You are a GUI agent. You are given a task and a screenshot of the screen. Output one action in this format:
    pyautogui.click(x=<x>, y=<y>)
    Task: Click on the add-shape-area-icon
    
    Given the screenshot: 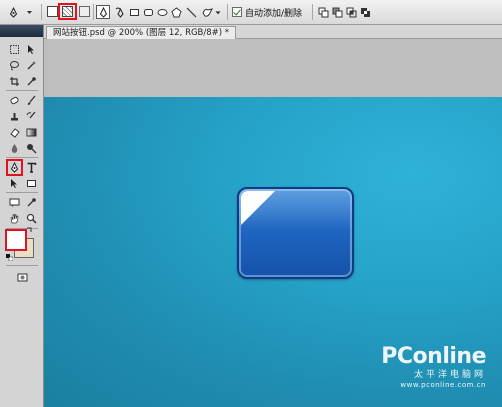 What is the action you would take?
    pyautogui.click(x=323, y=12)
    